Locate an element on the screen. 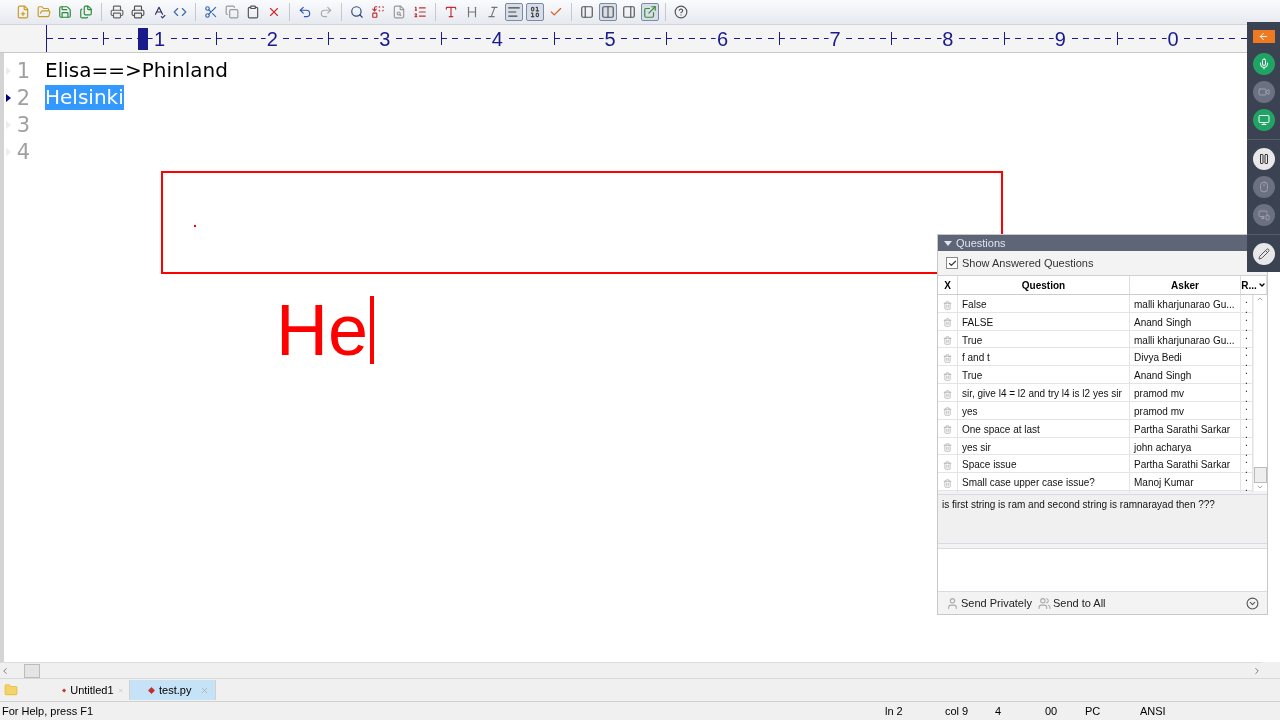  asker-cell: Manoj Kumar is located at coordinates (1185, 483).